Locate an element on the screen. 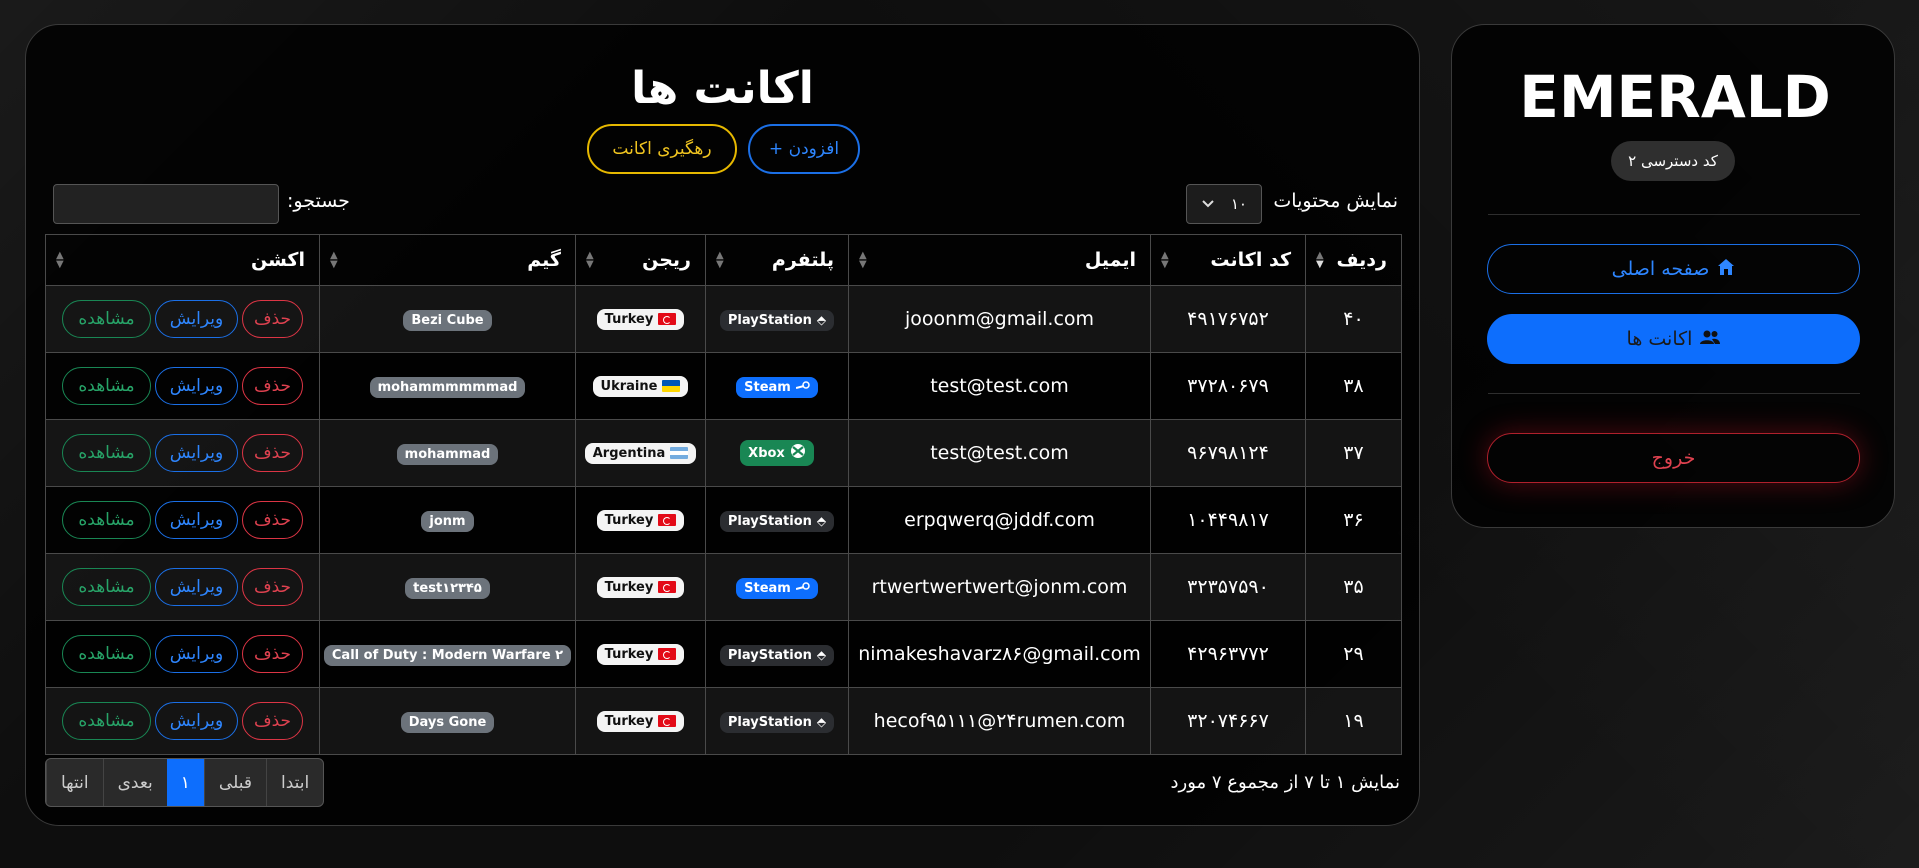  cell-game: Call of Duty : Modern Warfare ۲ is located at coordinates (447, 654).